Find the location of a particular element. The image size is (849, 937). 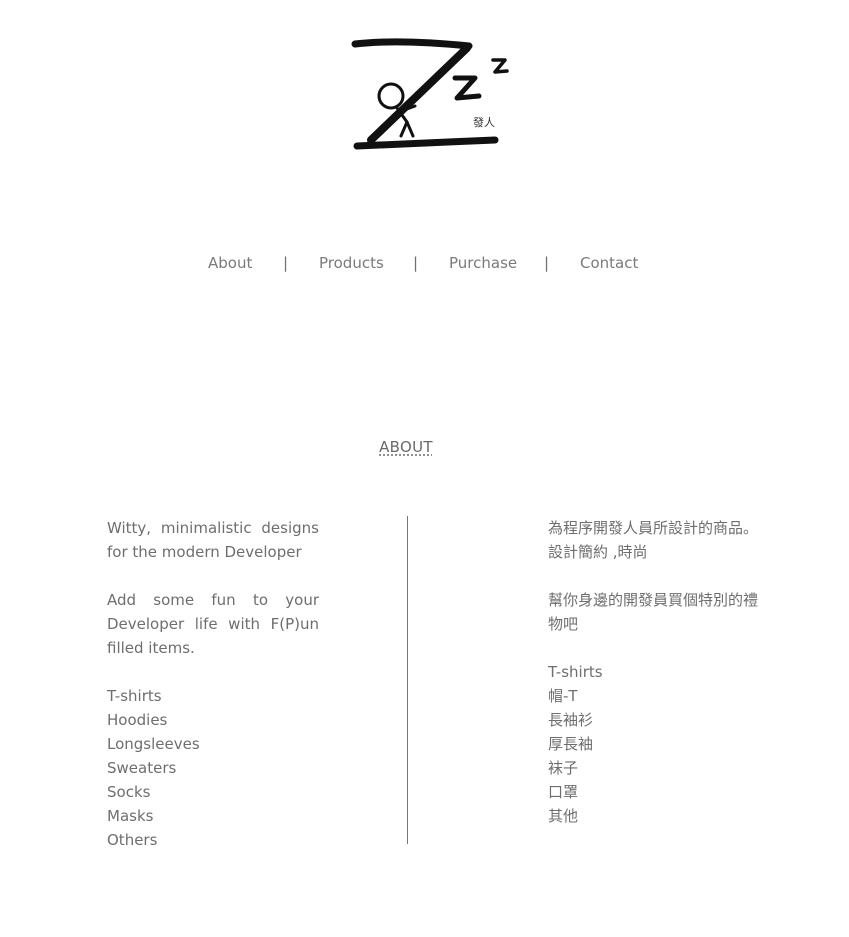

list-item: Longsleeves is located at coordinates (153, 744).